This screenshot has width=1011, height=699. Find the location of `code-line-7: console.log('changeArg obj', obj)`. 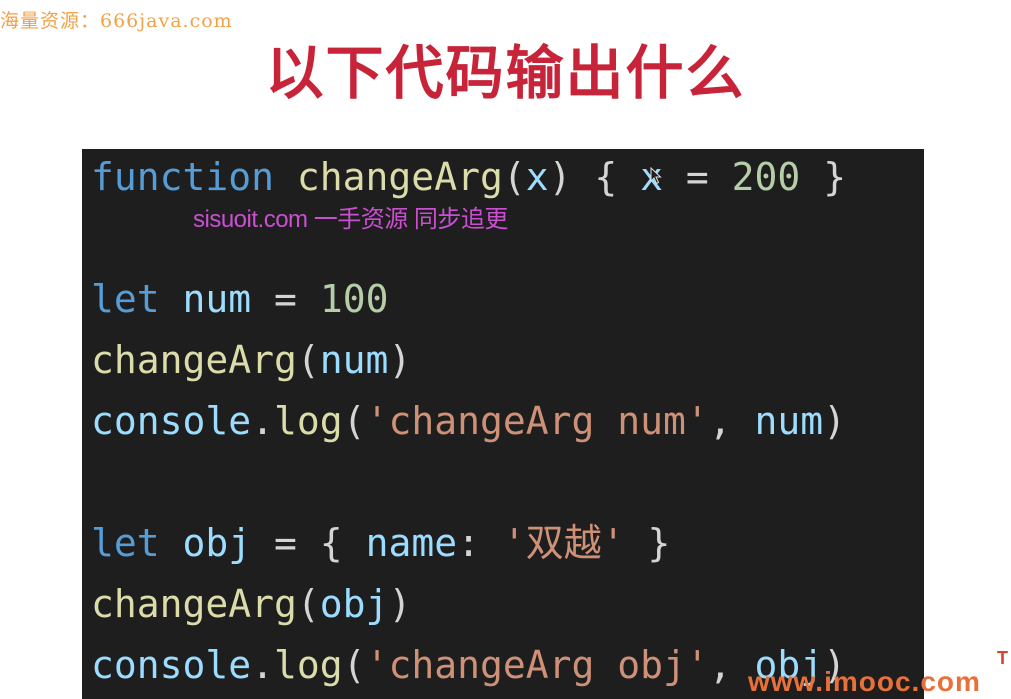

code-line-7: console.log('changeArg obj', obj) is located at coordinates (468, 665).